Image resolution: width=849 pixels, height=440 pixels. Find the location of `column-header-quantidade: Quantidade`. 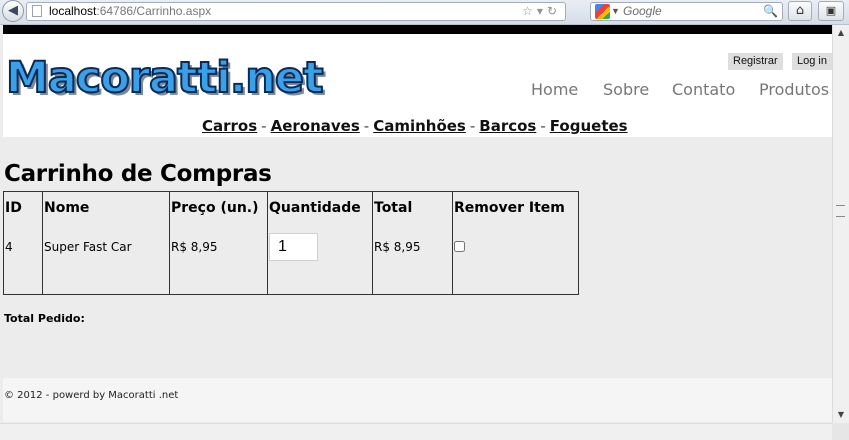

column-header-quantidade: Quantidade is located at coordinates (320, 206).